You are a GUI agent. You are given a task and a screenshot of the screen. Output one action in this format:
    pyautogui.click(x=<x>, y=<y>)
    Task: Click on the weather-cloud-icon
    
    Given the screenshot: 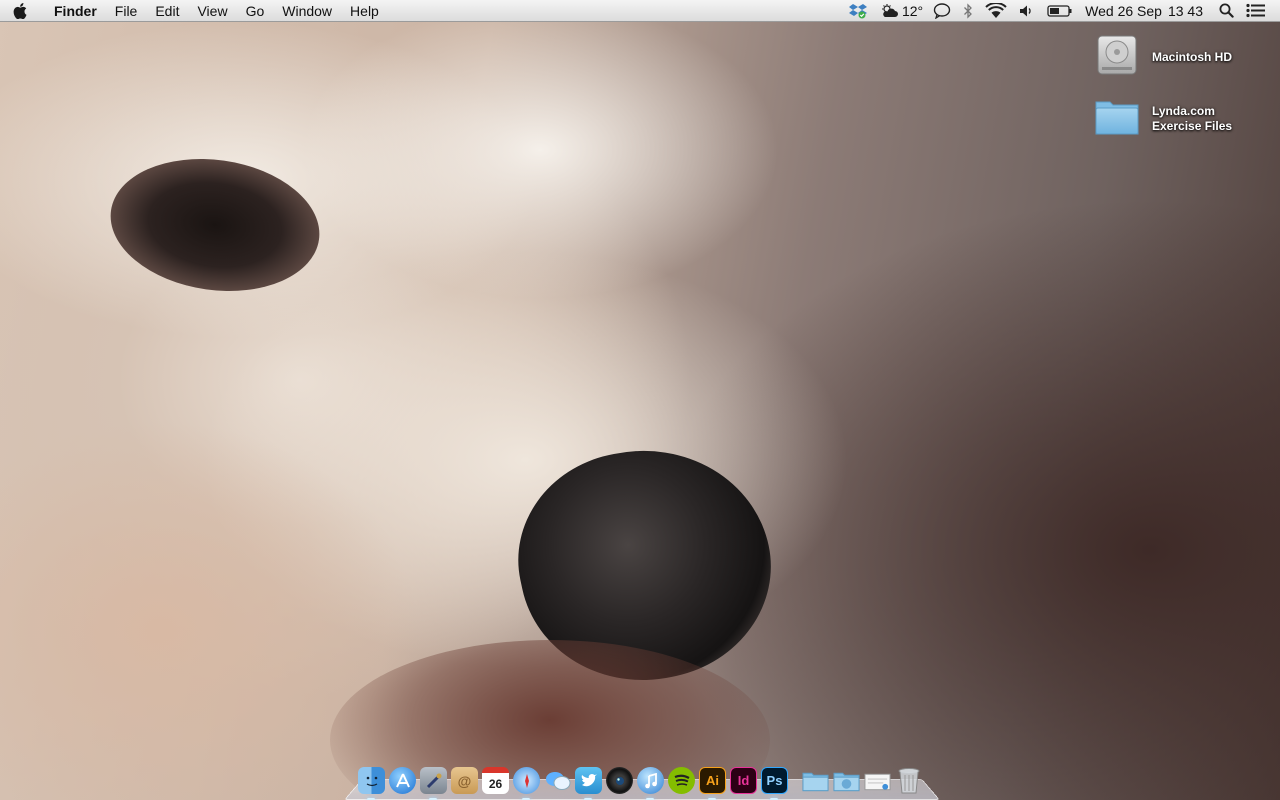 What is the action you would take?
    pyautogui.click(x=889, y=10)
    